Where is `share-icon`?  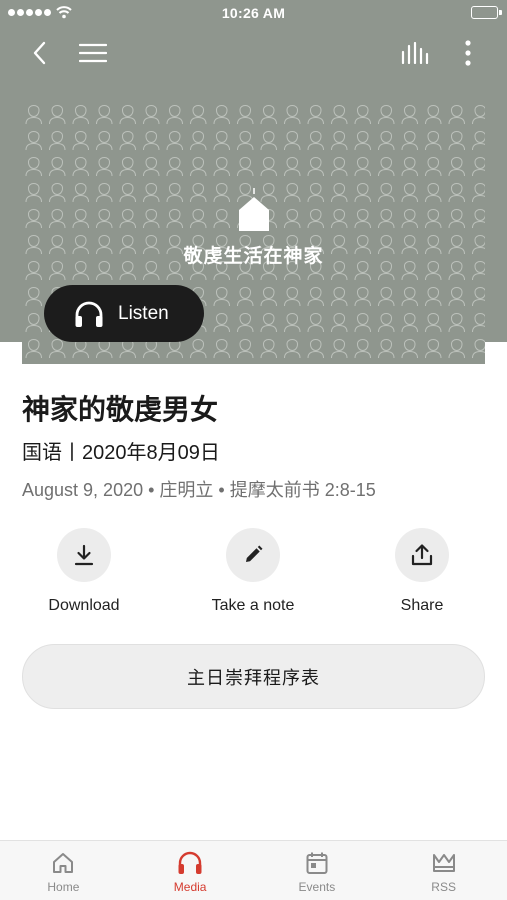 share-icon is located at coordinates (422, 555).